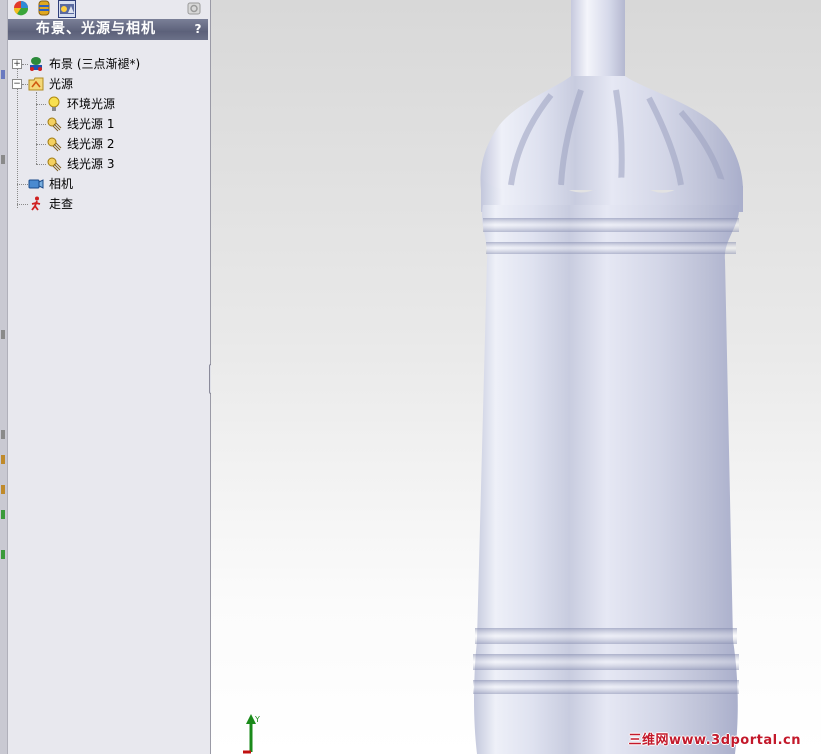  What do you see at coordinates (36, 184) in the screenshot?
I see `camera-icon` at bounding box center [36, 184].